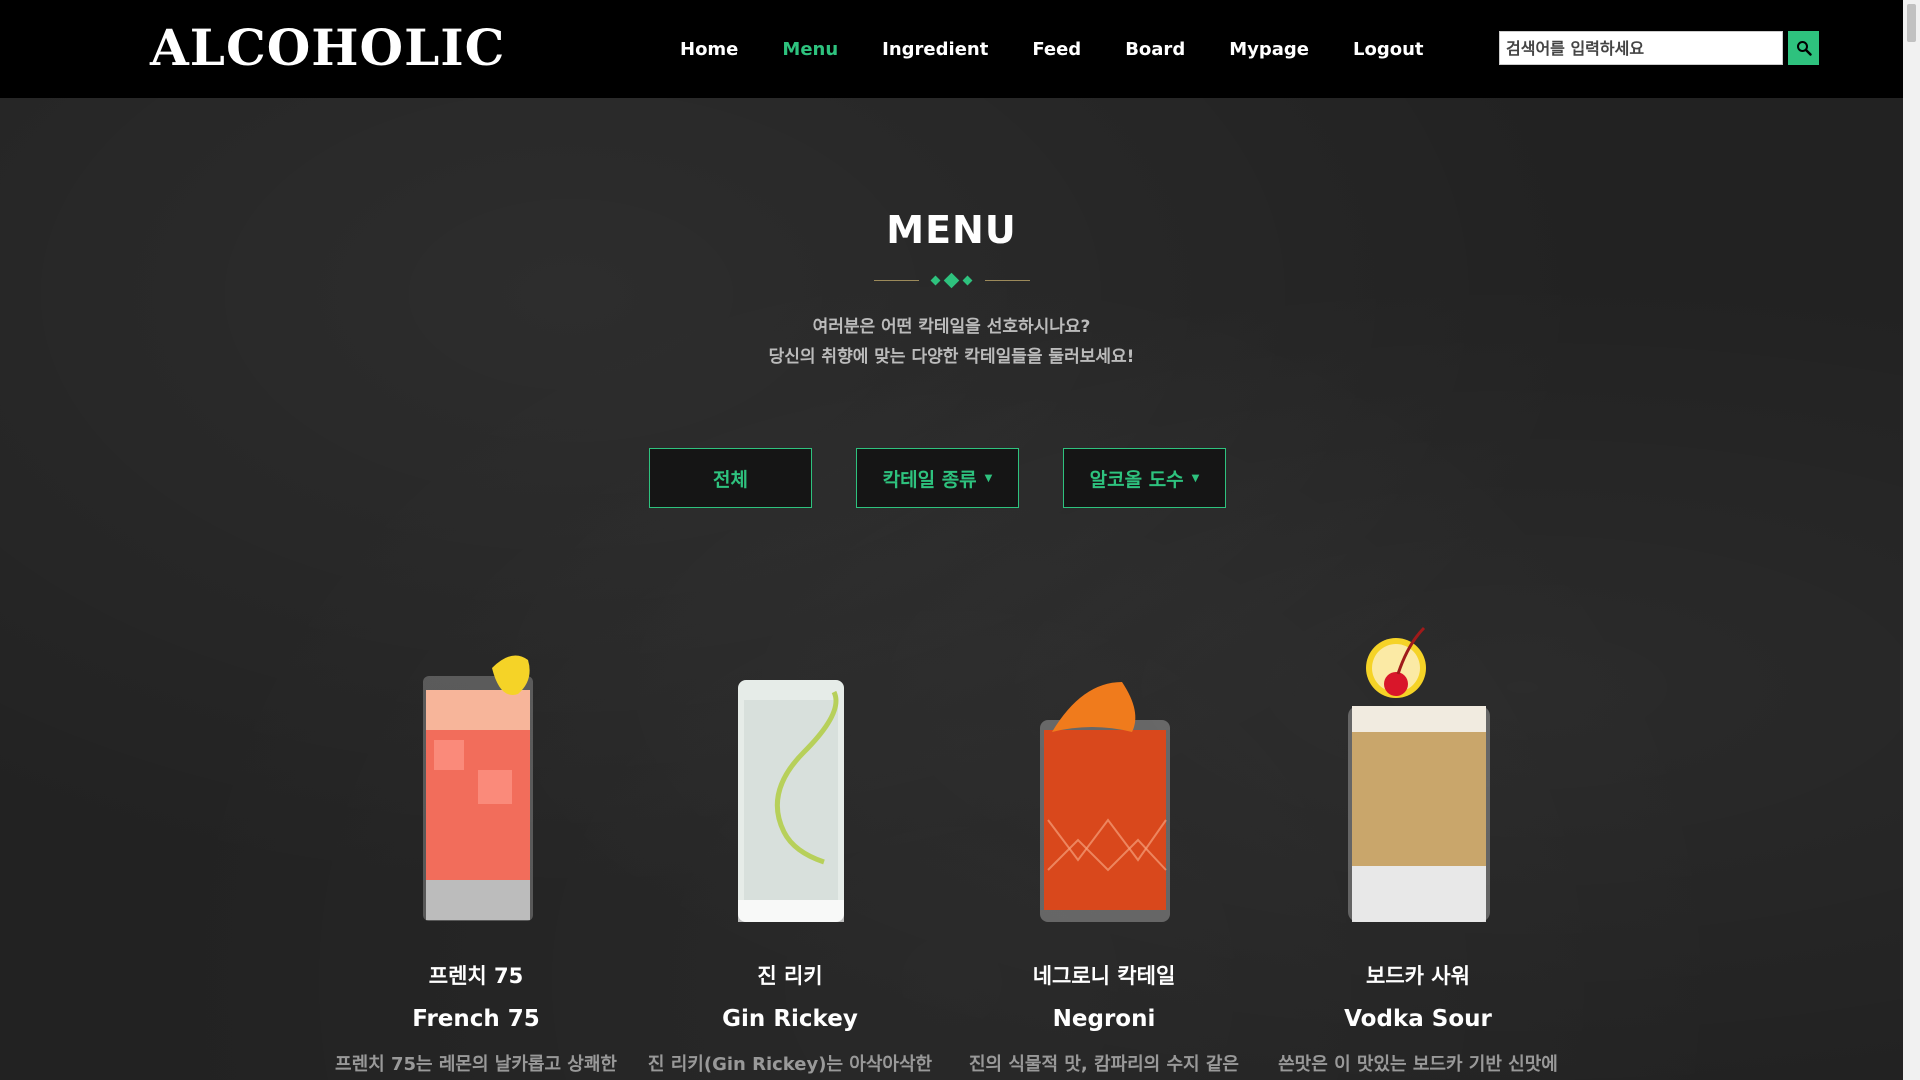 The width and height of the screenshot is (1920, 1080). I want to click on filter-abv-label: 알코올 도수, so click(1136, 479).